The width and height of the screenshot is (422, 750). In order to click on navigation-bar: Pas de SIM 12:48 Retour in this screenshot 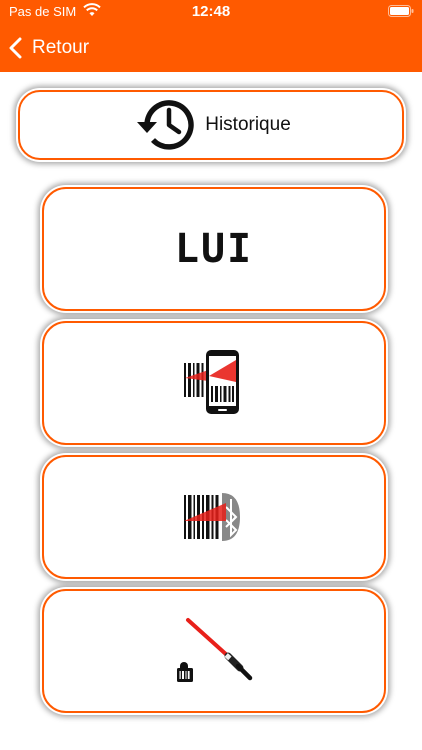, I will do `click(211, 36)`.